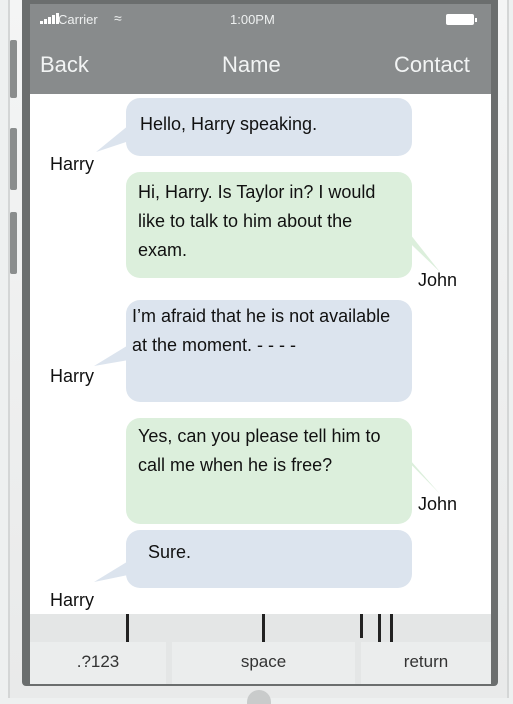 This screenshot has width=513, height=704. I want to click on wifi-icon: ≈, so click(118, 18).